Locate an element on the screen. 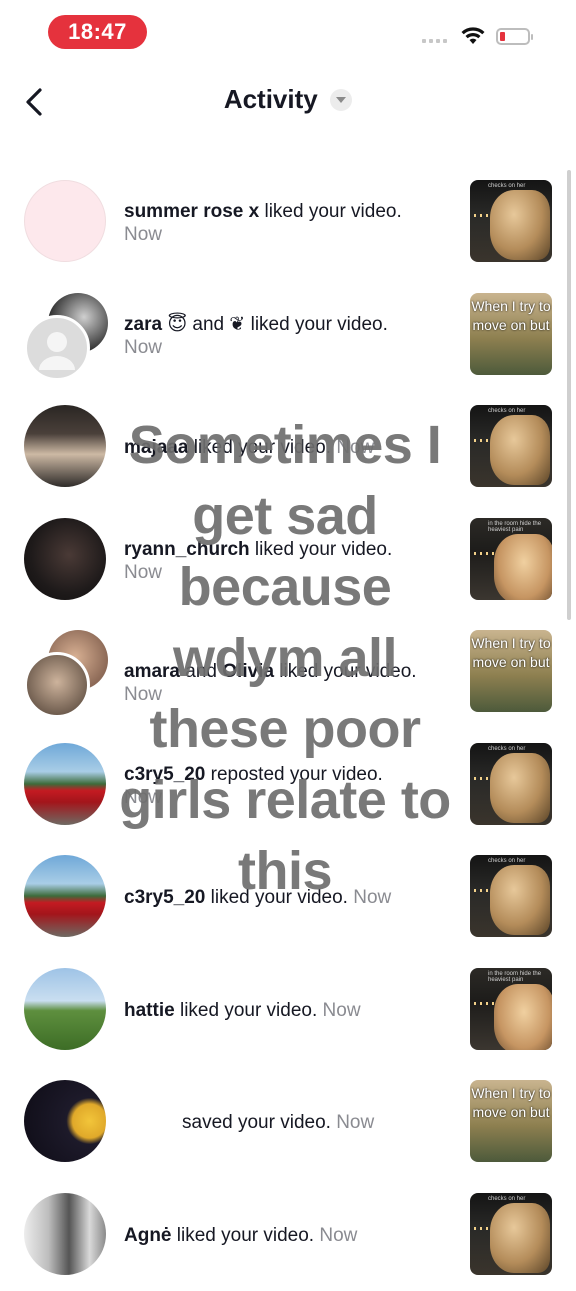  notification-text: c3ry5_20 reposted your video. Now is located at coordinates (290, 786).